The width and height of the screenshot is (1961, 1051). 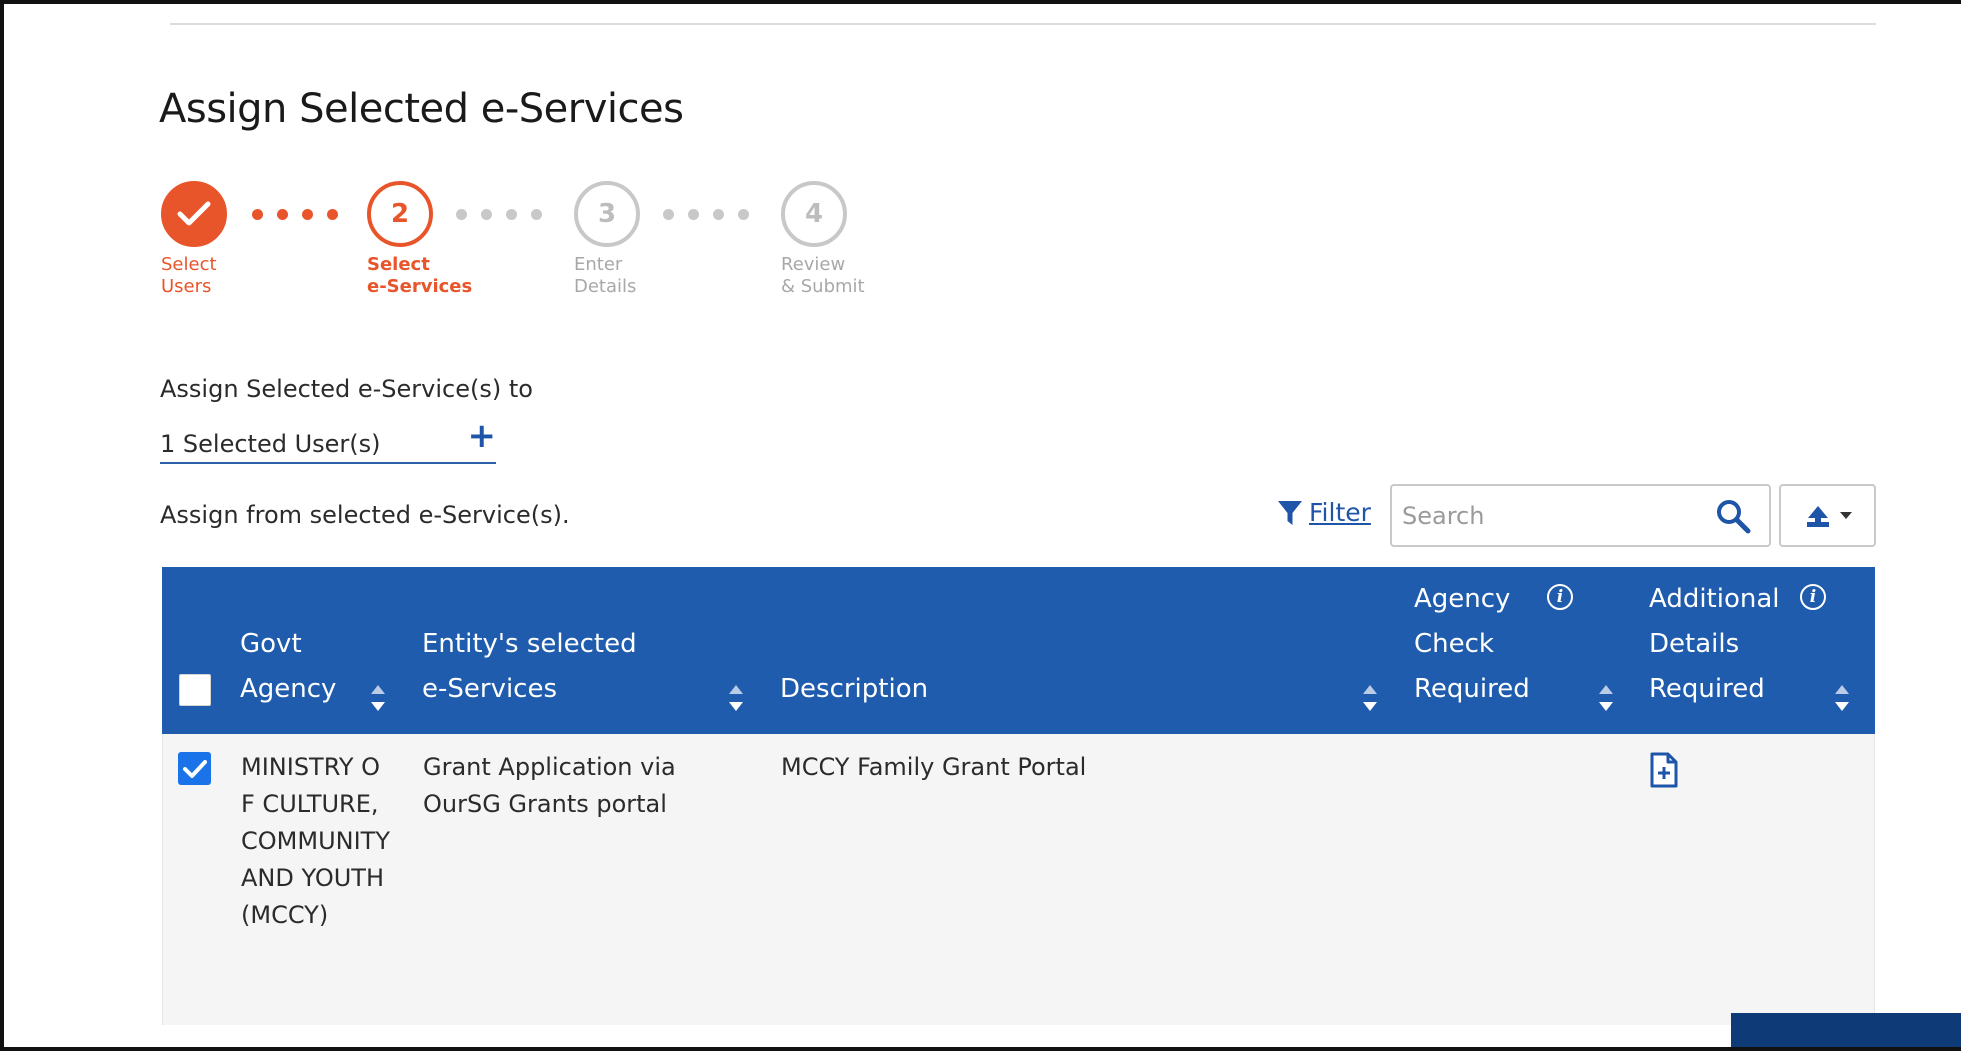 What do you see at coordinates (189, 275) in the screenshot?
I see `step-1-label: Select Users` at bounding box center [189, 275].